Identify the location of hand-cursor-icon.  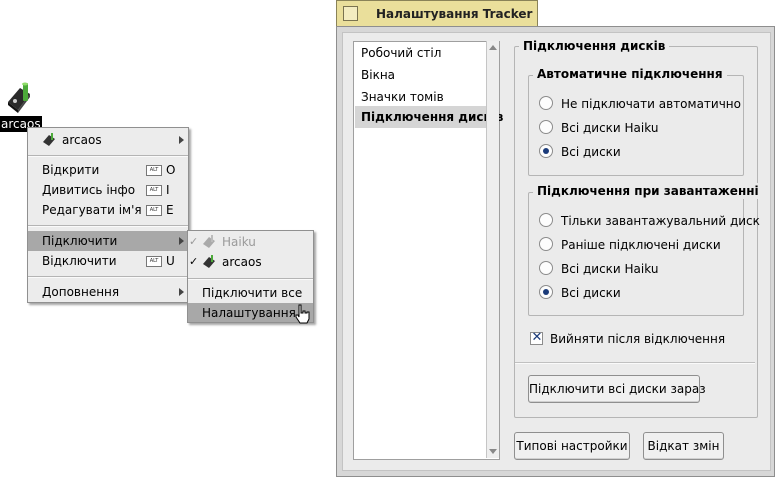
(302, 314).